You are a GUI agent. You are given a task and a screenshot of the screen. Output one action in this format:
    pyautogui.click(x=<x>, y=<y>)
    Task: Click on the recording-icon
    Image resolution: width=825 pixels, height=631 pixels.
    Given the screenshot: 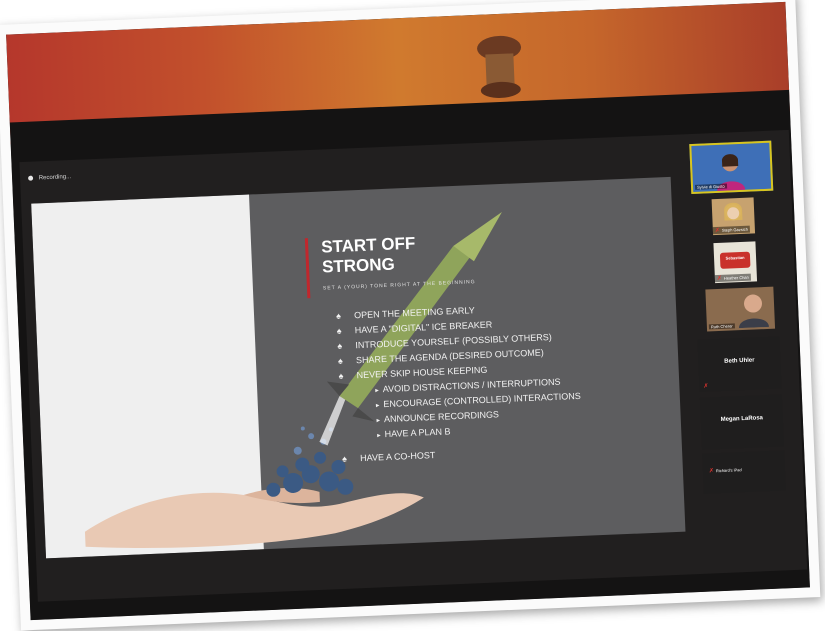 What is the action you would take?
    pyautogui.click(x=31, y=178)
    